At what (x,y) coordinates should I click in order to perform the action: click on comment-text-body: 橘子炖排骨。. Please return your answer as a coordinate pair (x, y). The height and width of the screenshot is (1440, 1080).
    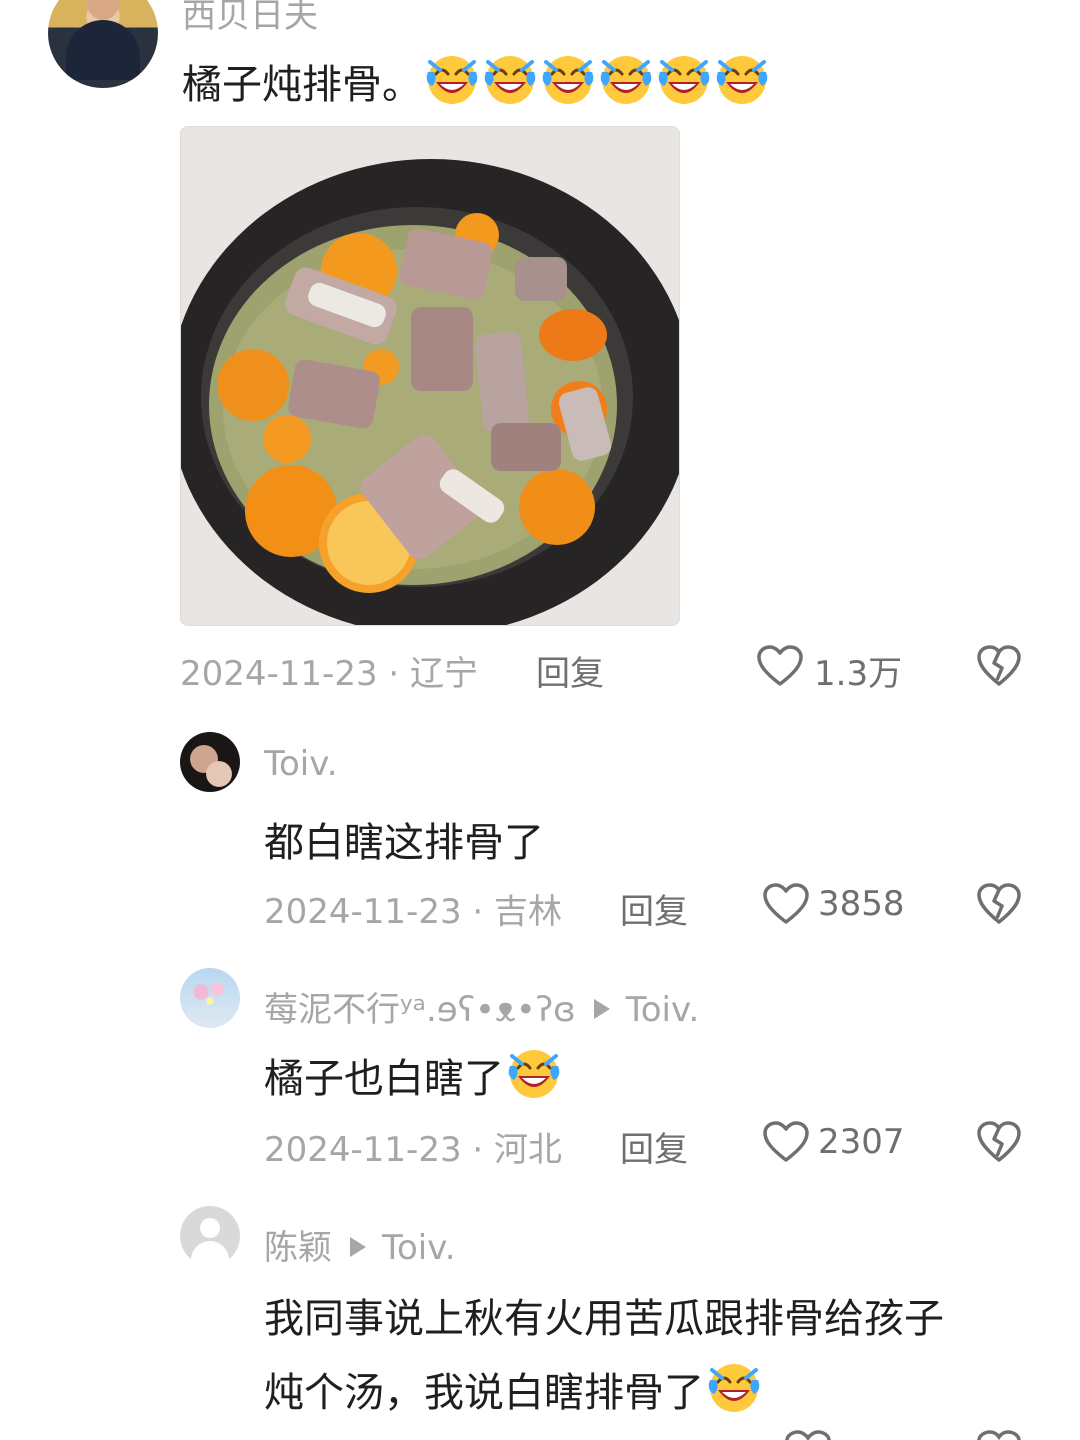
    Looking at the image, I should click on (302, 85).